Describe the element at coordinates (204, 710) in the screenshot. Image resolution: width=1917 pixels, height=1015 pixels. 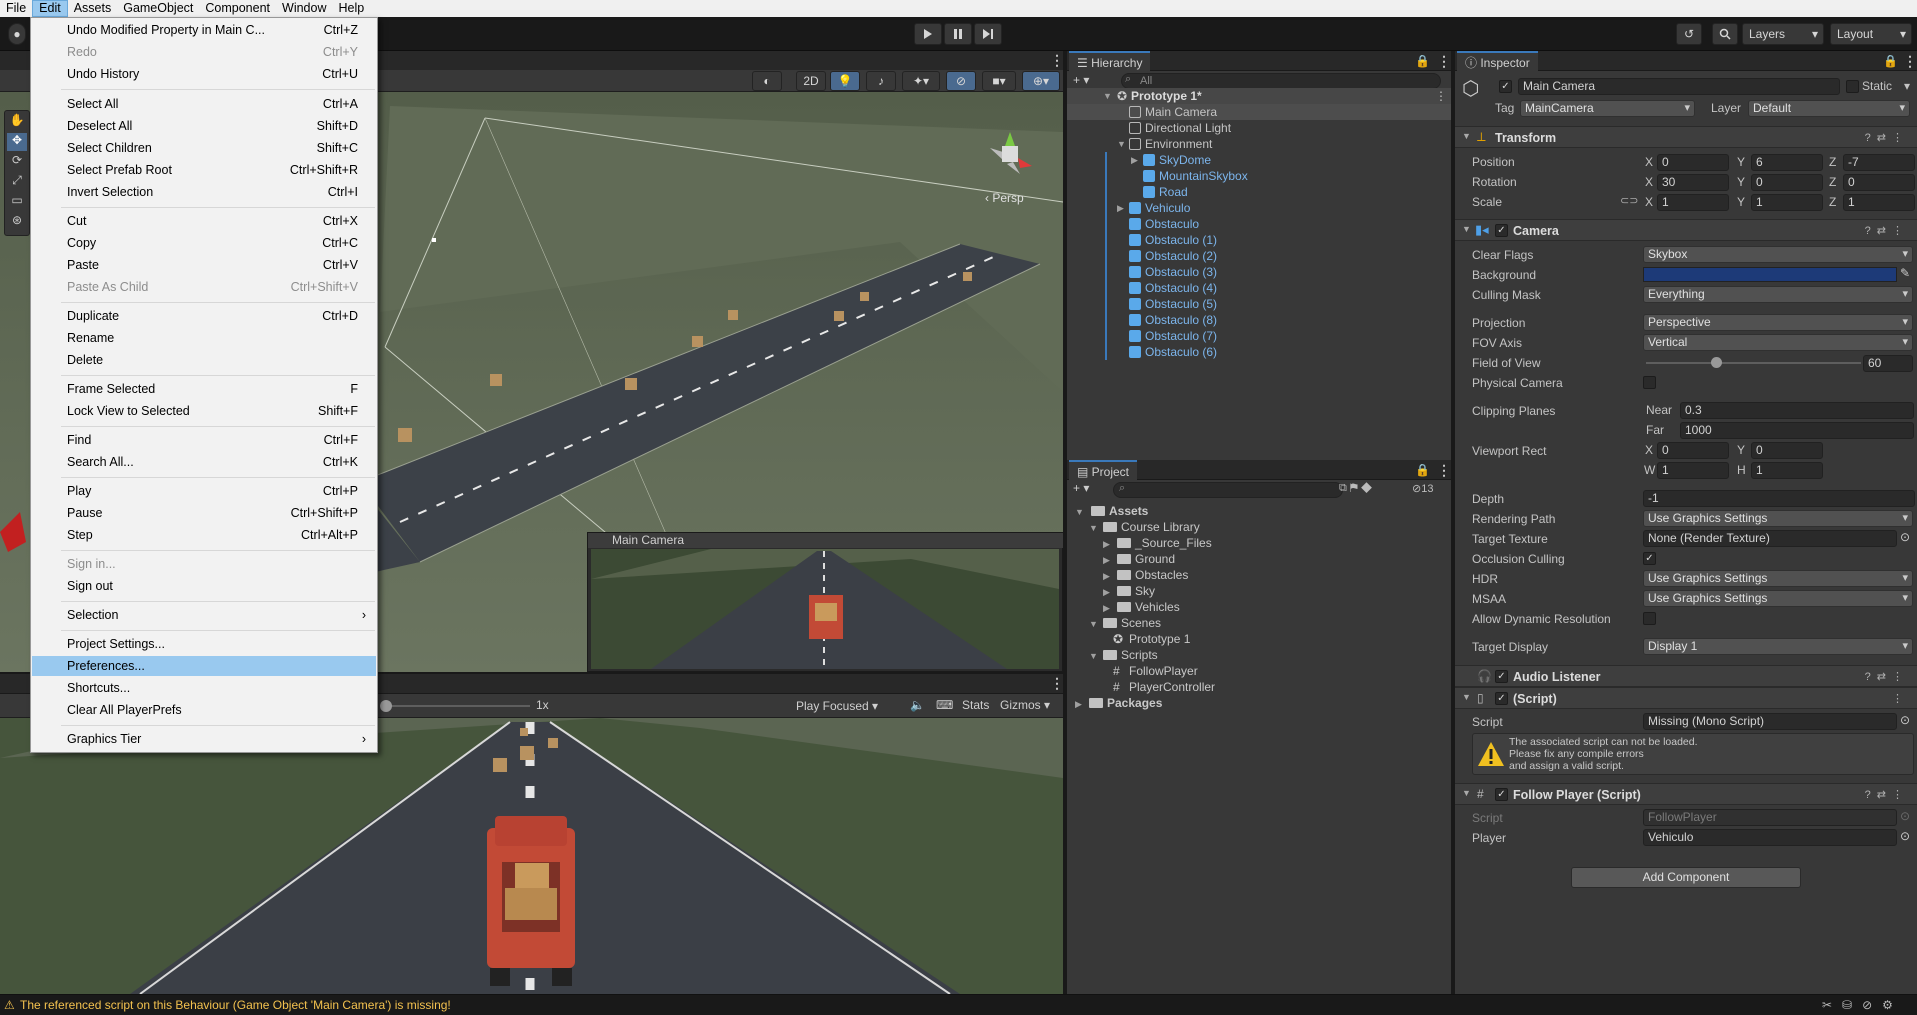
I see `menu-item-clear-playerprefs: Clear All PlayerPrefs` at that location.